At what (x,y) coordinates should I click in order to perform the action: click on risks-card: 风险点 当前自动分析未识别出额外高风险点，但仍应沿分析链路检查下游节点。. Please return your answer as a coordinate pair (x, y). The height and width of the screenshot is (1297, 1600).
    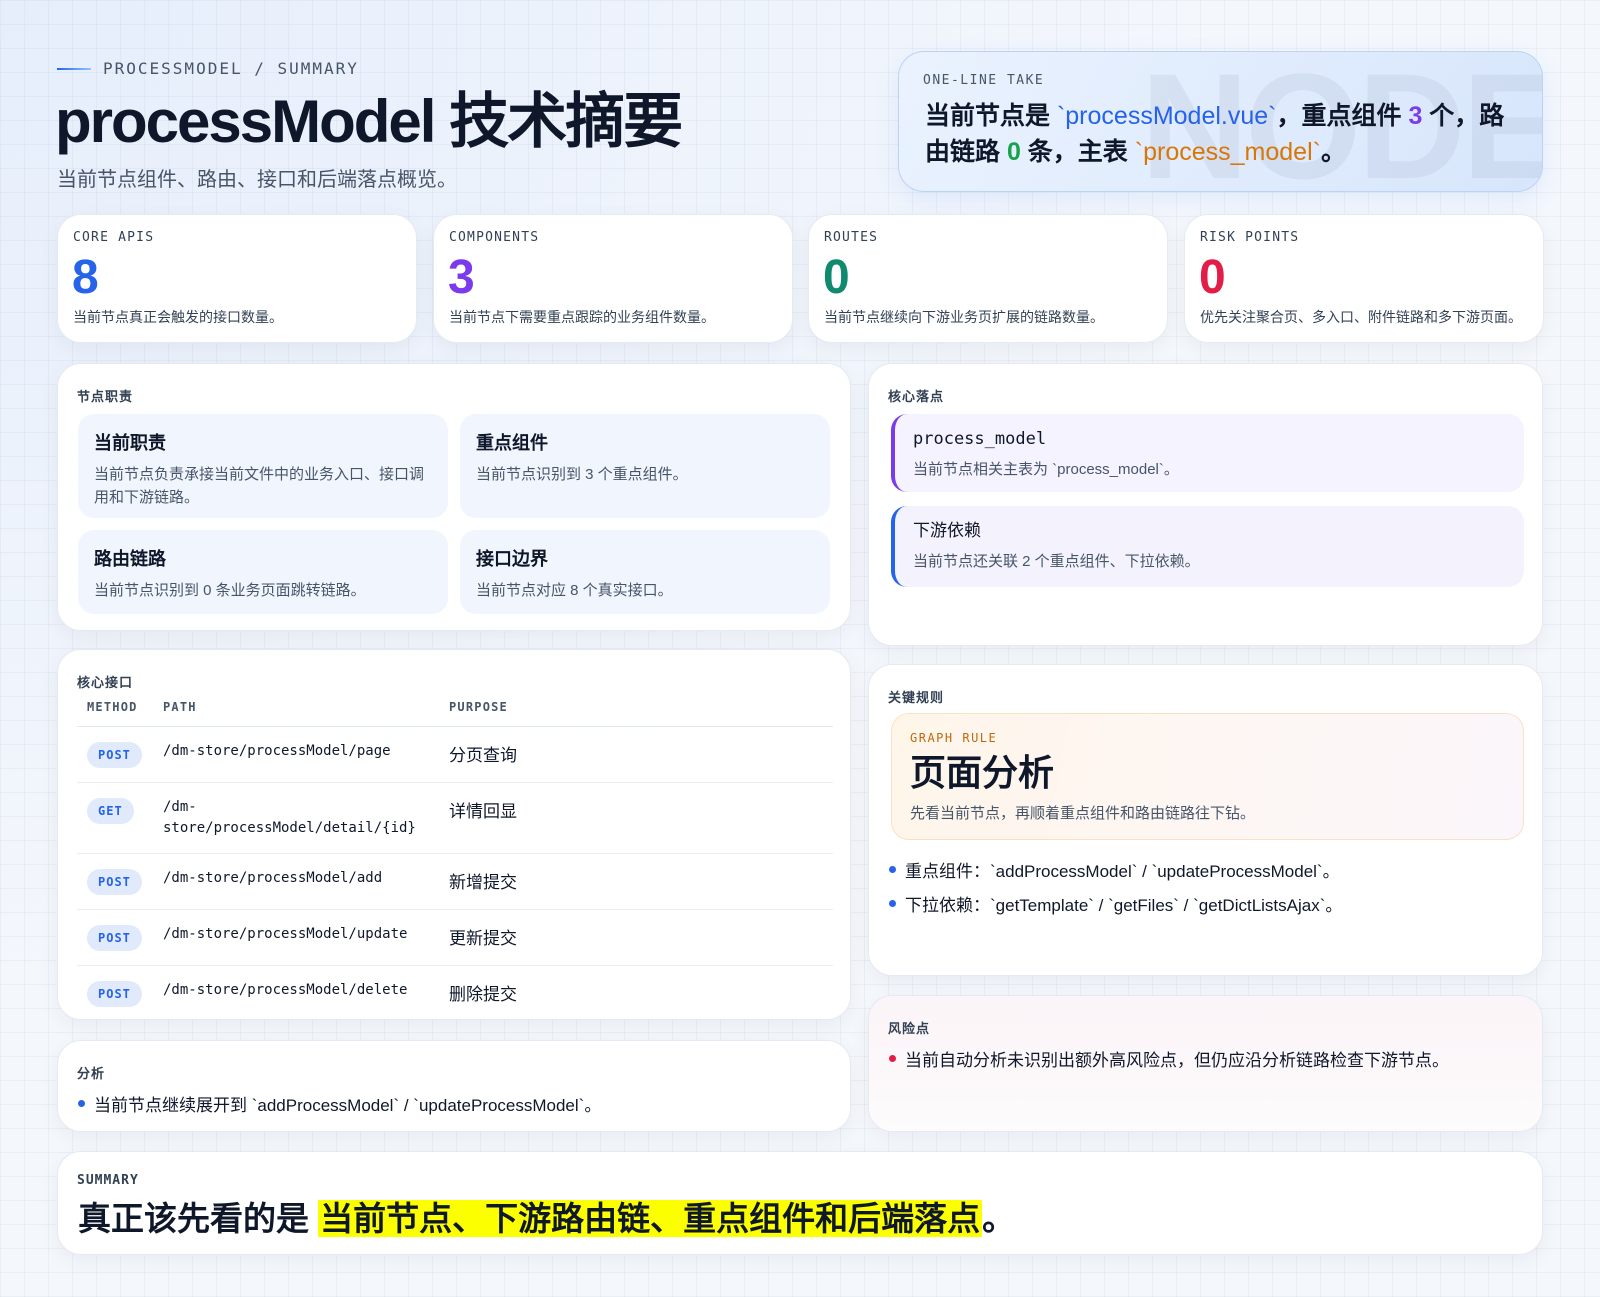
    Looking at the image, I should click on (1205, 1063).